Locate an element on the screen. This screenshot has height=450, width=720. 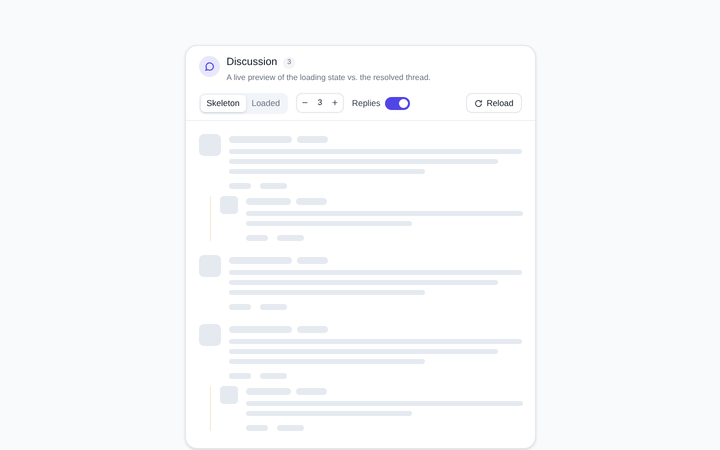
view-tab: Loaded is located at coordinates (266, 103).